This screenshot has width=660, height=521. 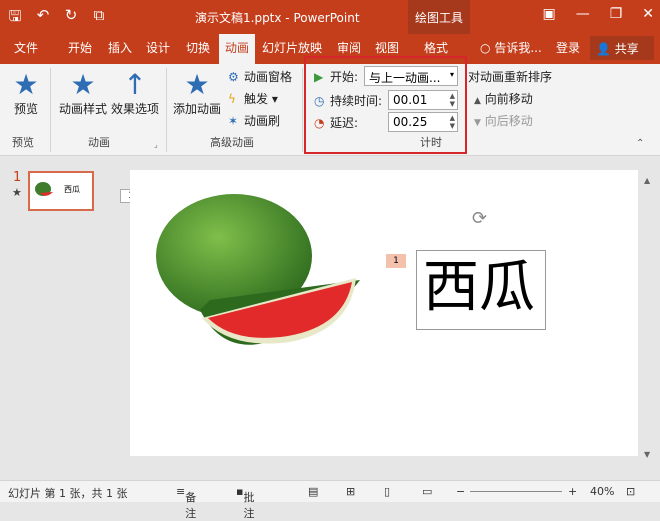 I want to click on tab-transitions: 切换, so click(x=198, y=47).